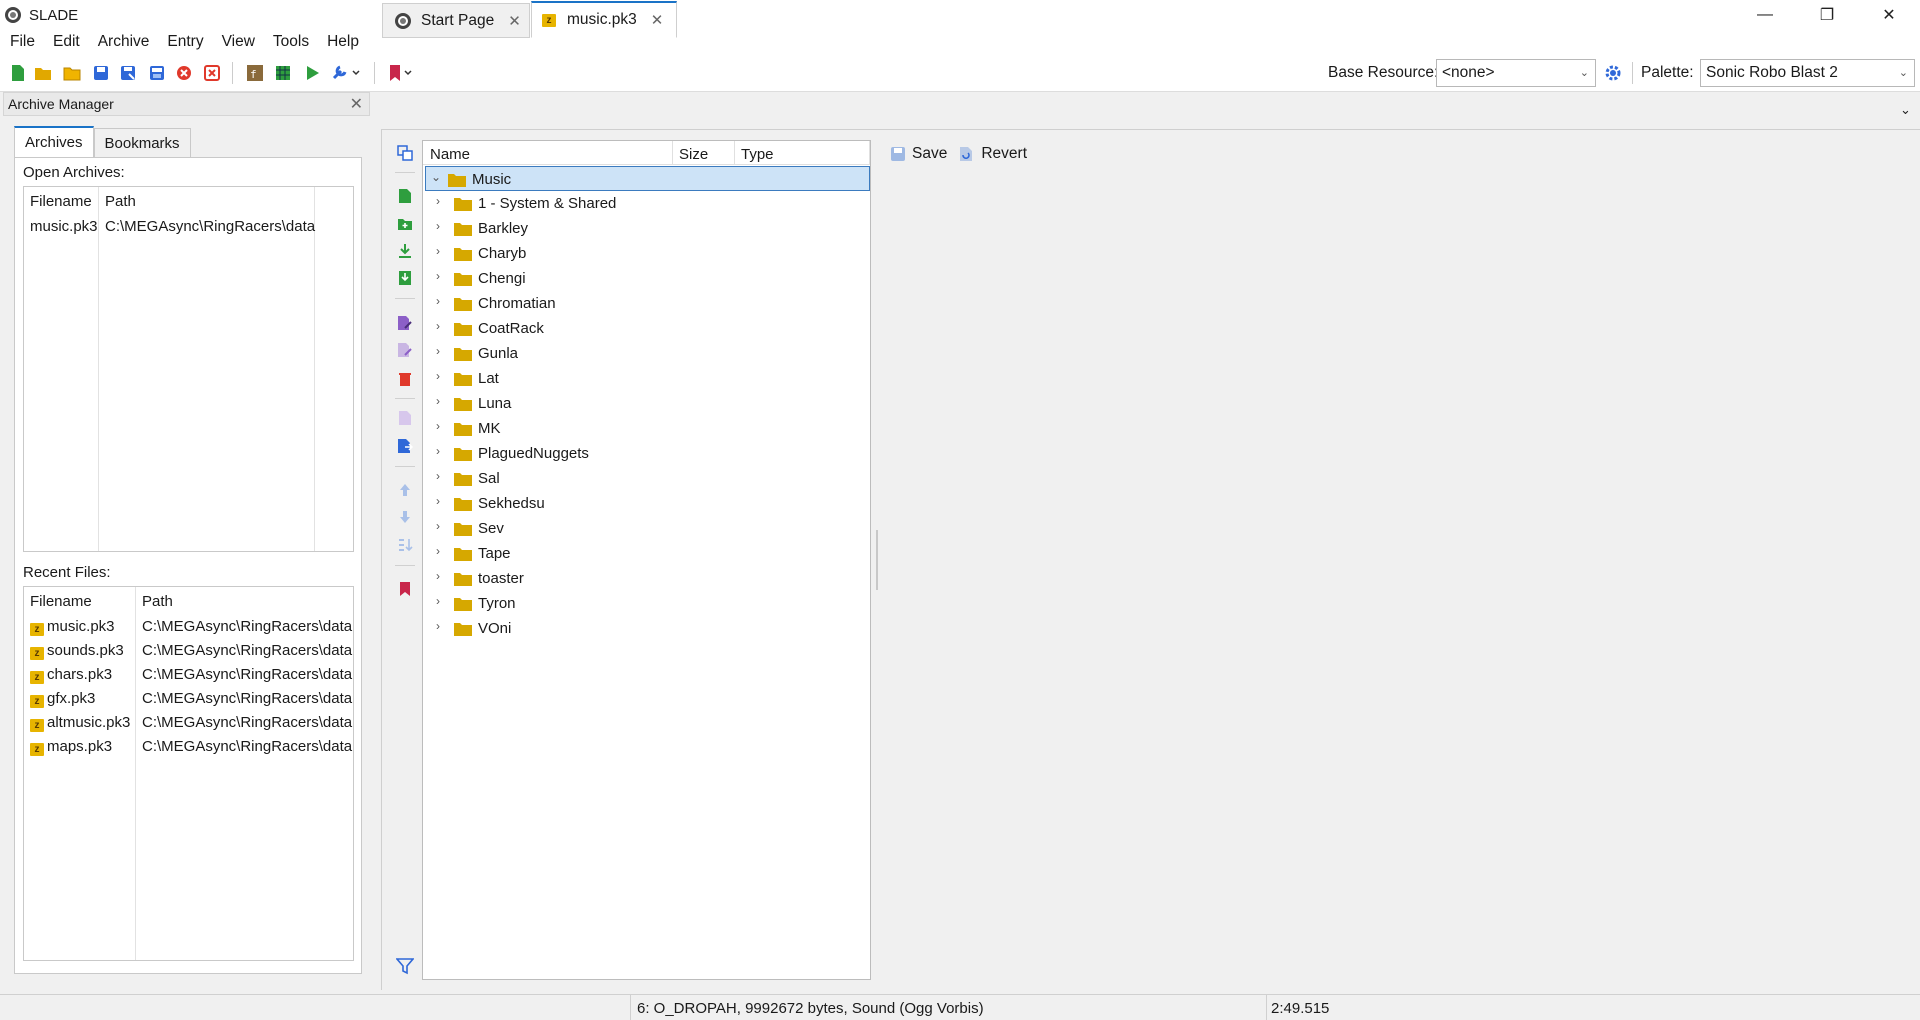 This screenshot has height=1020, width=1920. What do you see at coordinates (646, 228) in the screenshot?
I see `tree-row: › Barkley` at bounding box center [646, 228].